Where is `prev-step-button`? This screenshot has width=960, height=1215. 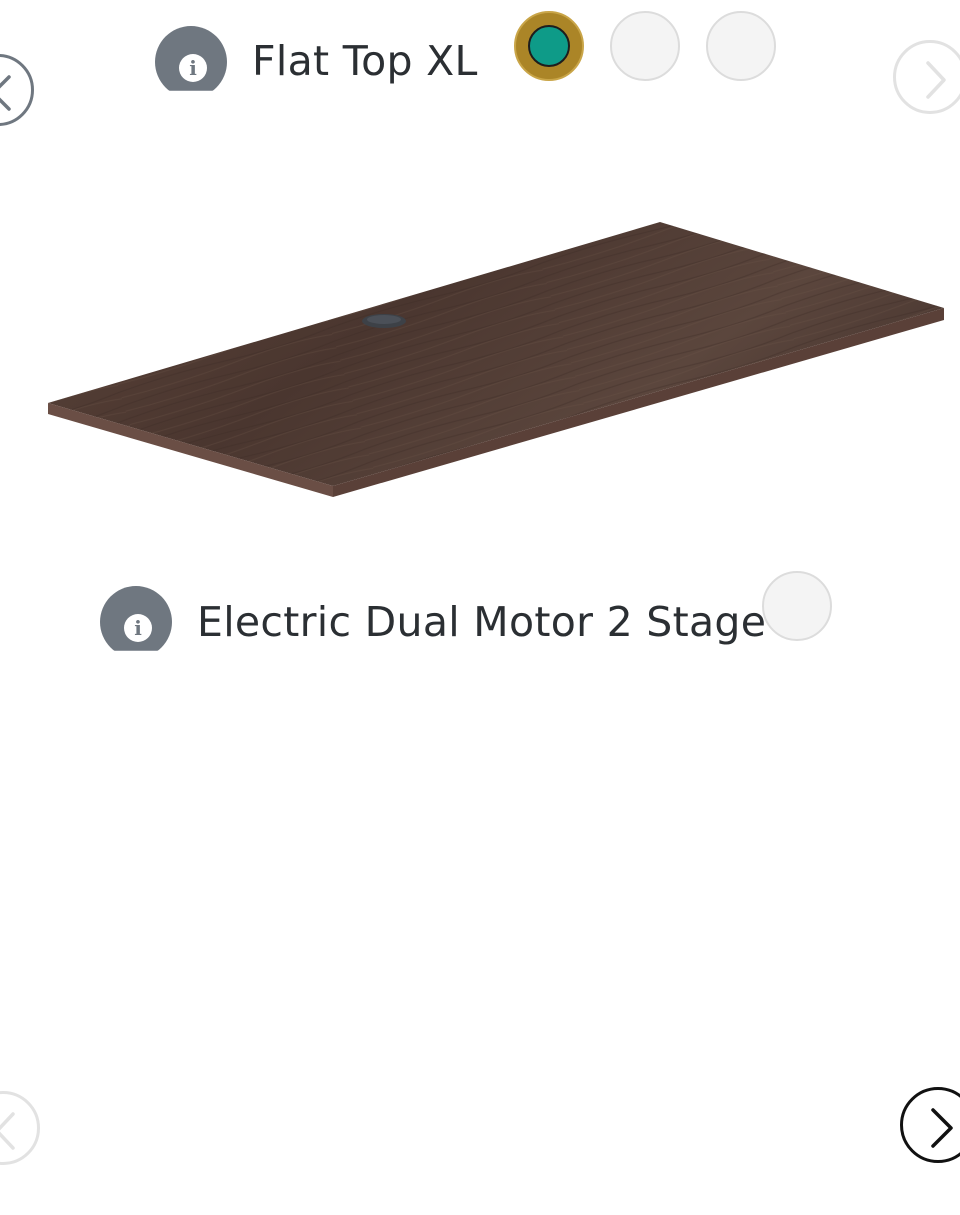 prev-step-button is located at coordinates (20, 1128).